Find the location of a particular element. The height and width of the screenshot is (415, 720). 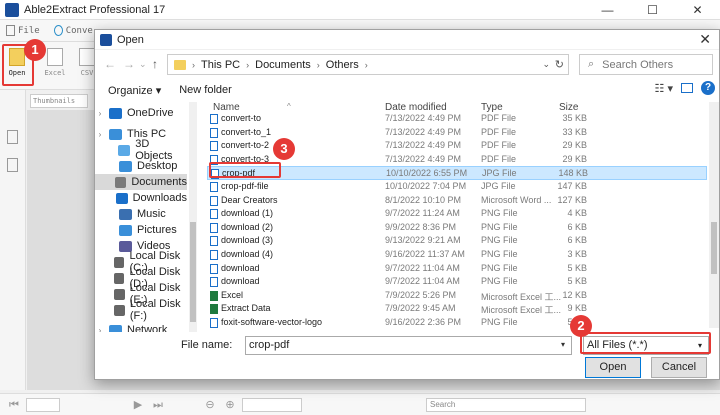

statusbar-search-input: Search is located at coordinates (506, 405).